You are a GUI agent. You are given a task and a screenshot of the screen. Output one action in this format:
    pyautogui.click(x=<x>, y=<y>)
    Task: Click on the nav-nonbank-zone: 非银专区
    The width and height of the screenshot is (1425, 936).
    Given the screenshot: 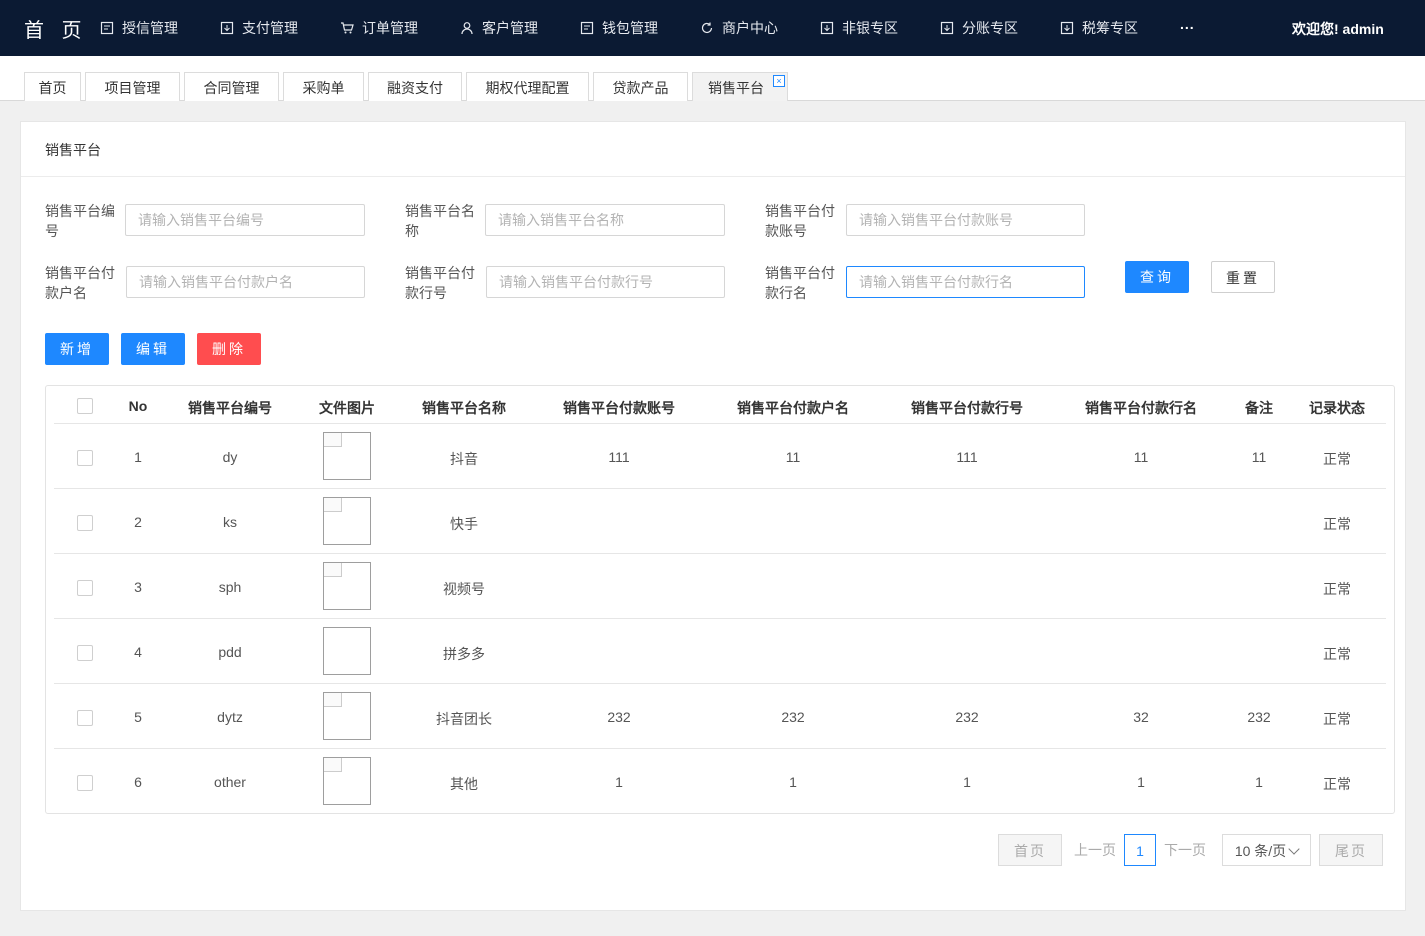 What is the action you would take?
    pyautogui.click(x=859, y=28)
    